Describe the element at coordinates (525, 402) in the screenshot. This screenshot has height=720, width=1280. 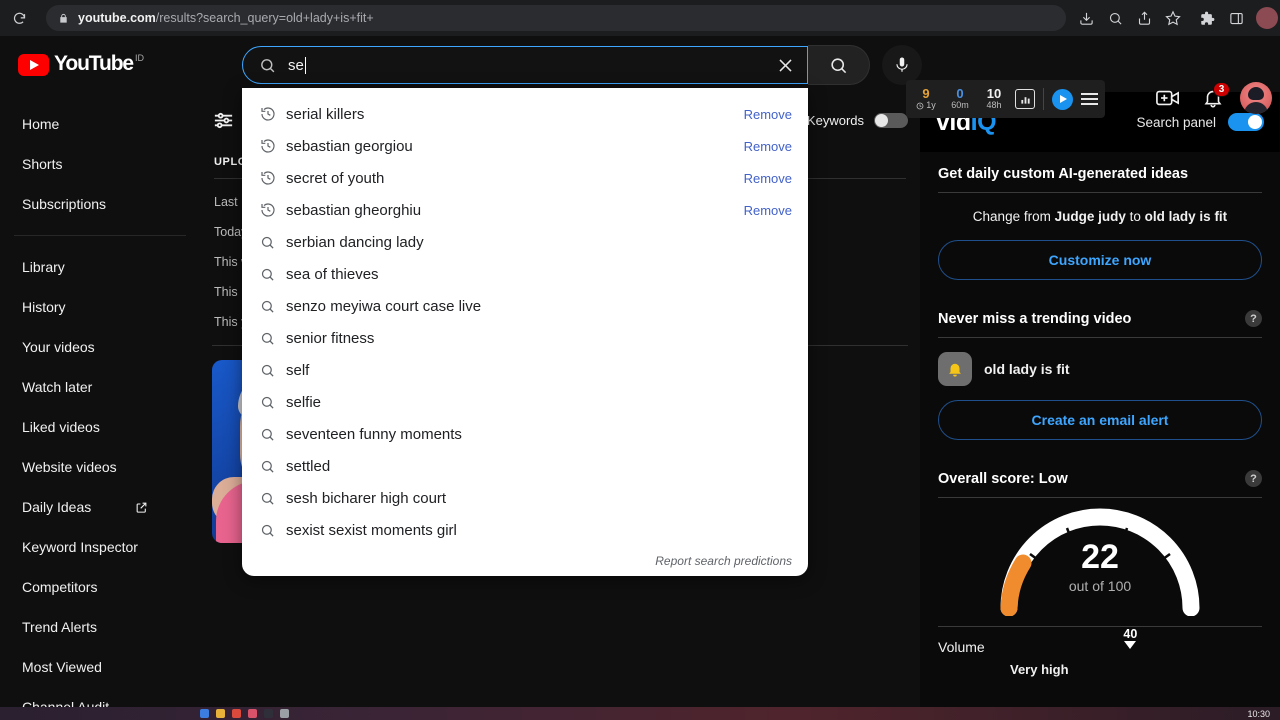
I see `suggestion-item: selfie` at that location.